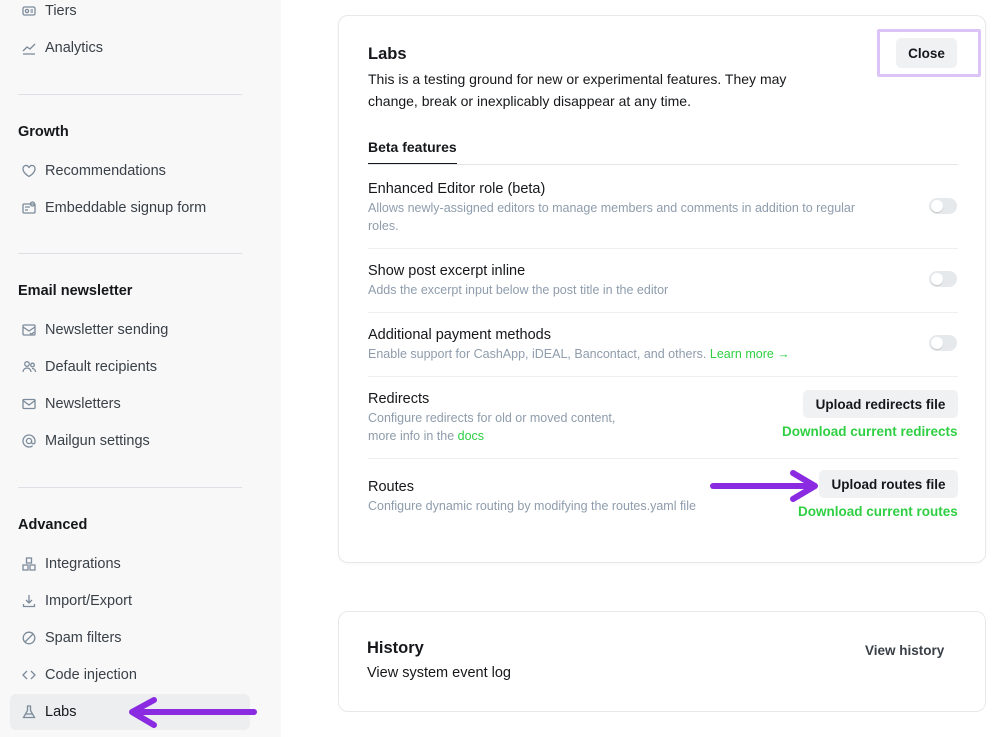 The width and height of the screenshot is (1000, 737). I want to click on sidebar-item-label: Code injection, so click(91, 675).